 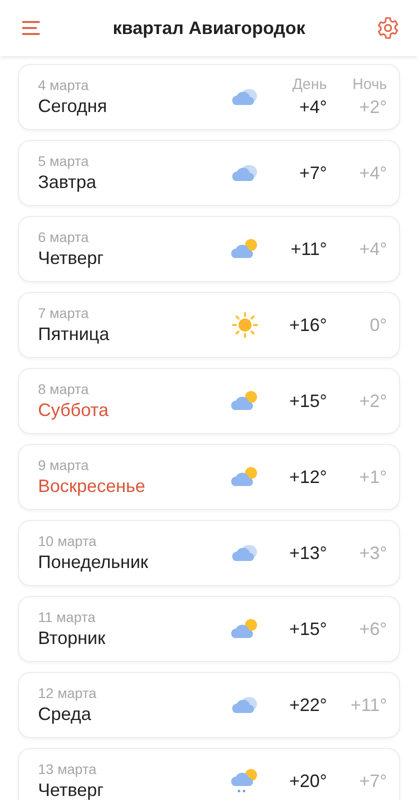 I want to click on day-temperature: +7°, so click(x=313, y=173).